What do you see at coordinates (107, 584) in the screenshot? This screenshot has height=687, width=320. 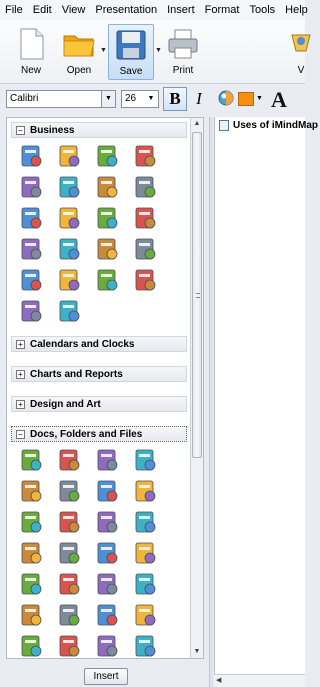 I see `window-icon` at bounding box center [107, 584].